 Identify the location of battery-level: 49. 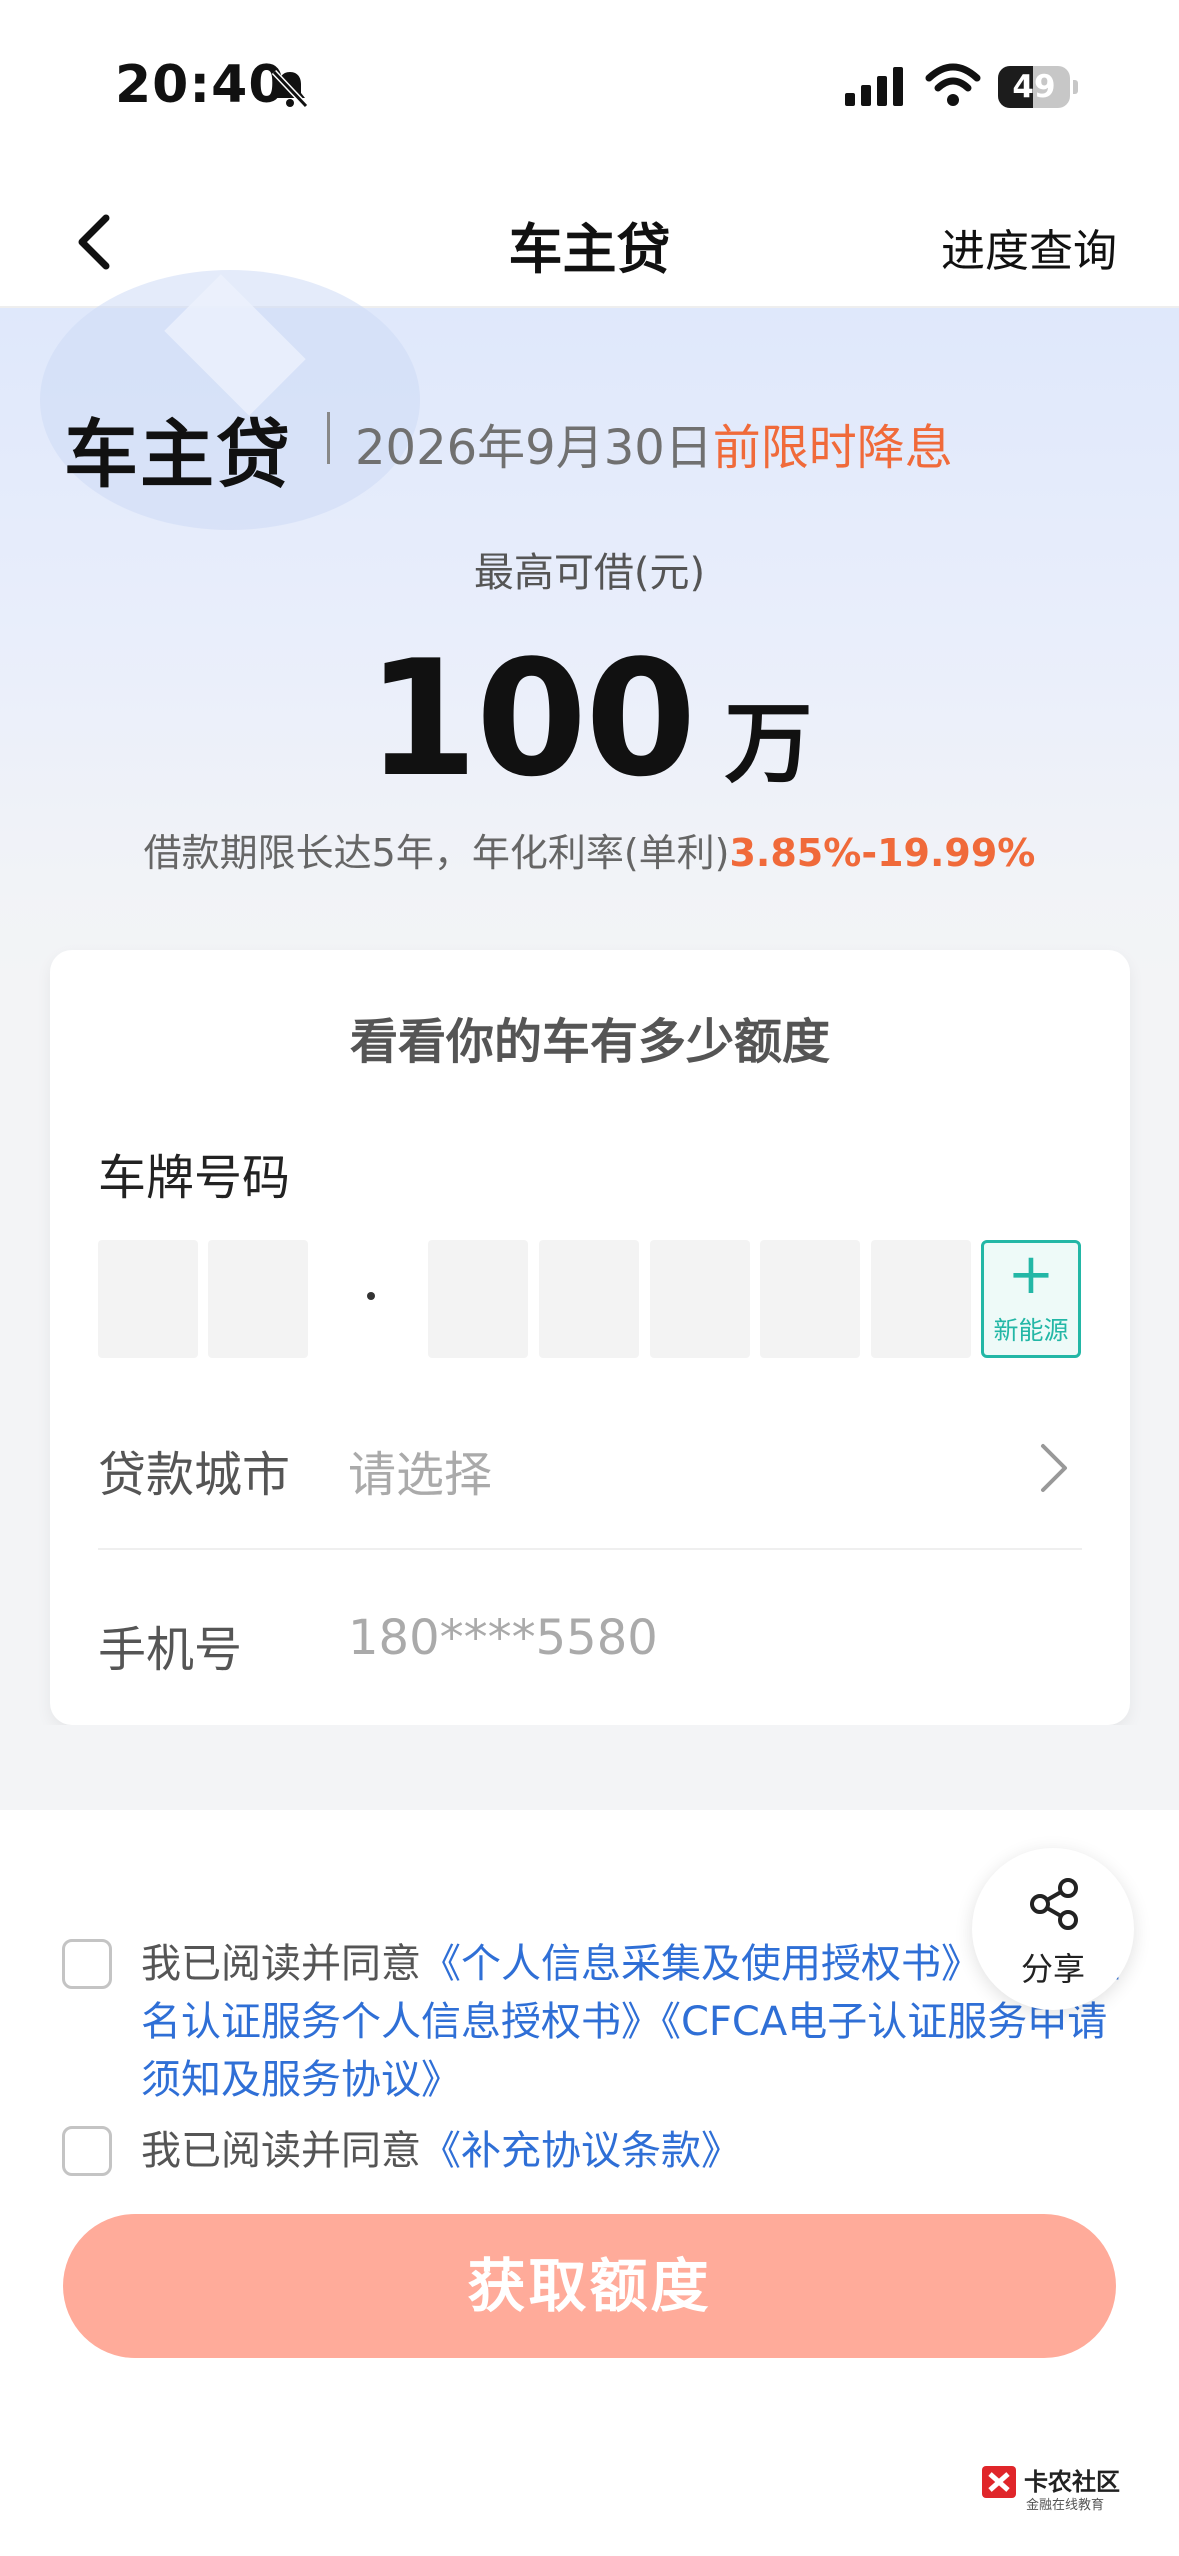
(1034, 87).